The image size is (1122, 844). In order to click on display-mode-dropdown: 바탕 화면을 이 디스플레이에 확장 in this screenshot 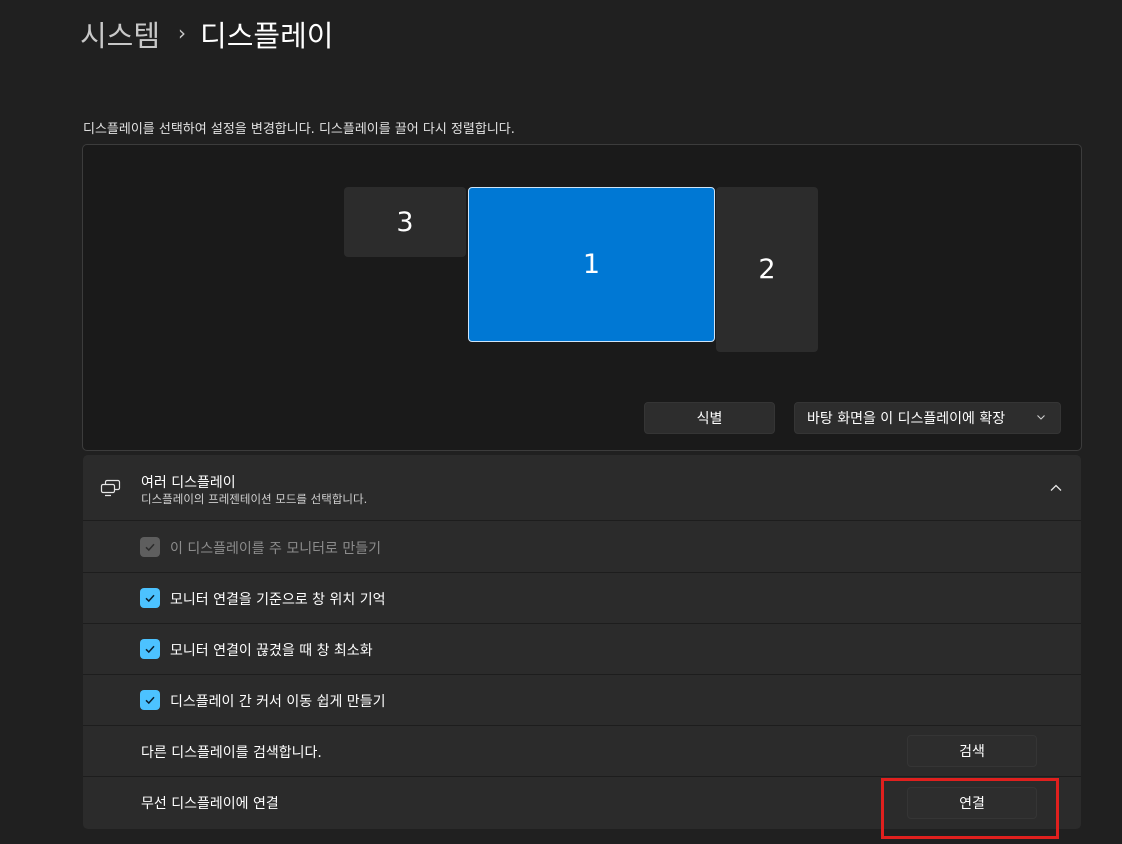, I will do `click(927, 418)`.